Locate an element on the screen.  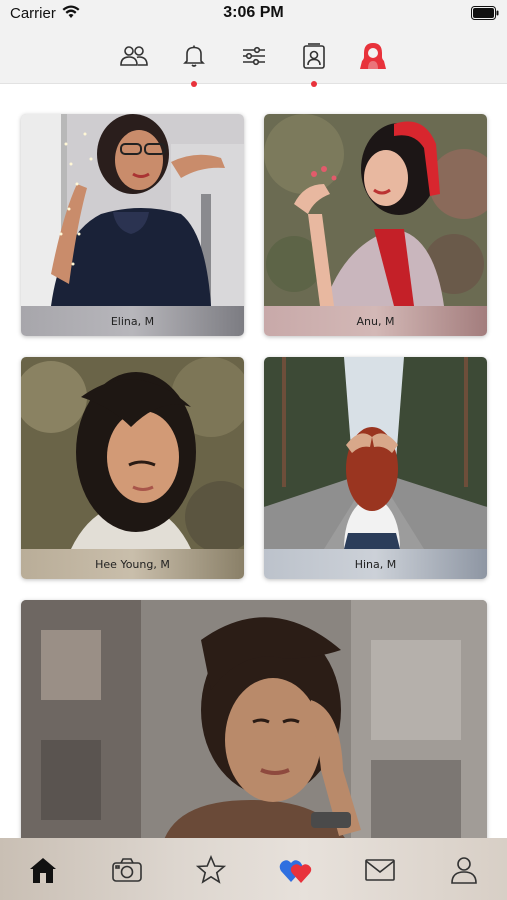
contact-card-icon is located at coordinates (314, 63).